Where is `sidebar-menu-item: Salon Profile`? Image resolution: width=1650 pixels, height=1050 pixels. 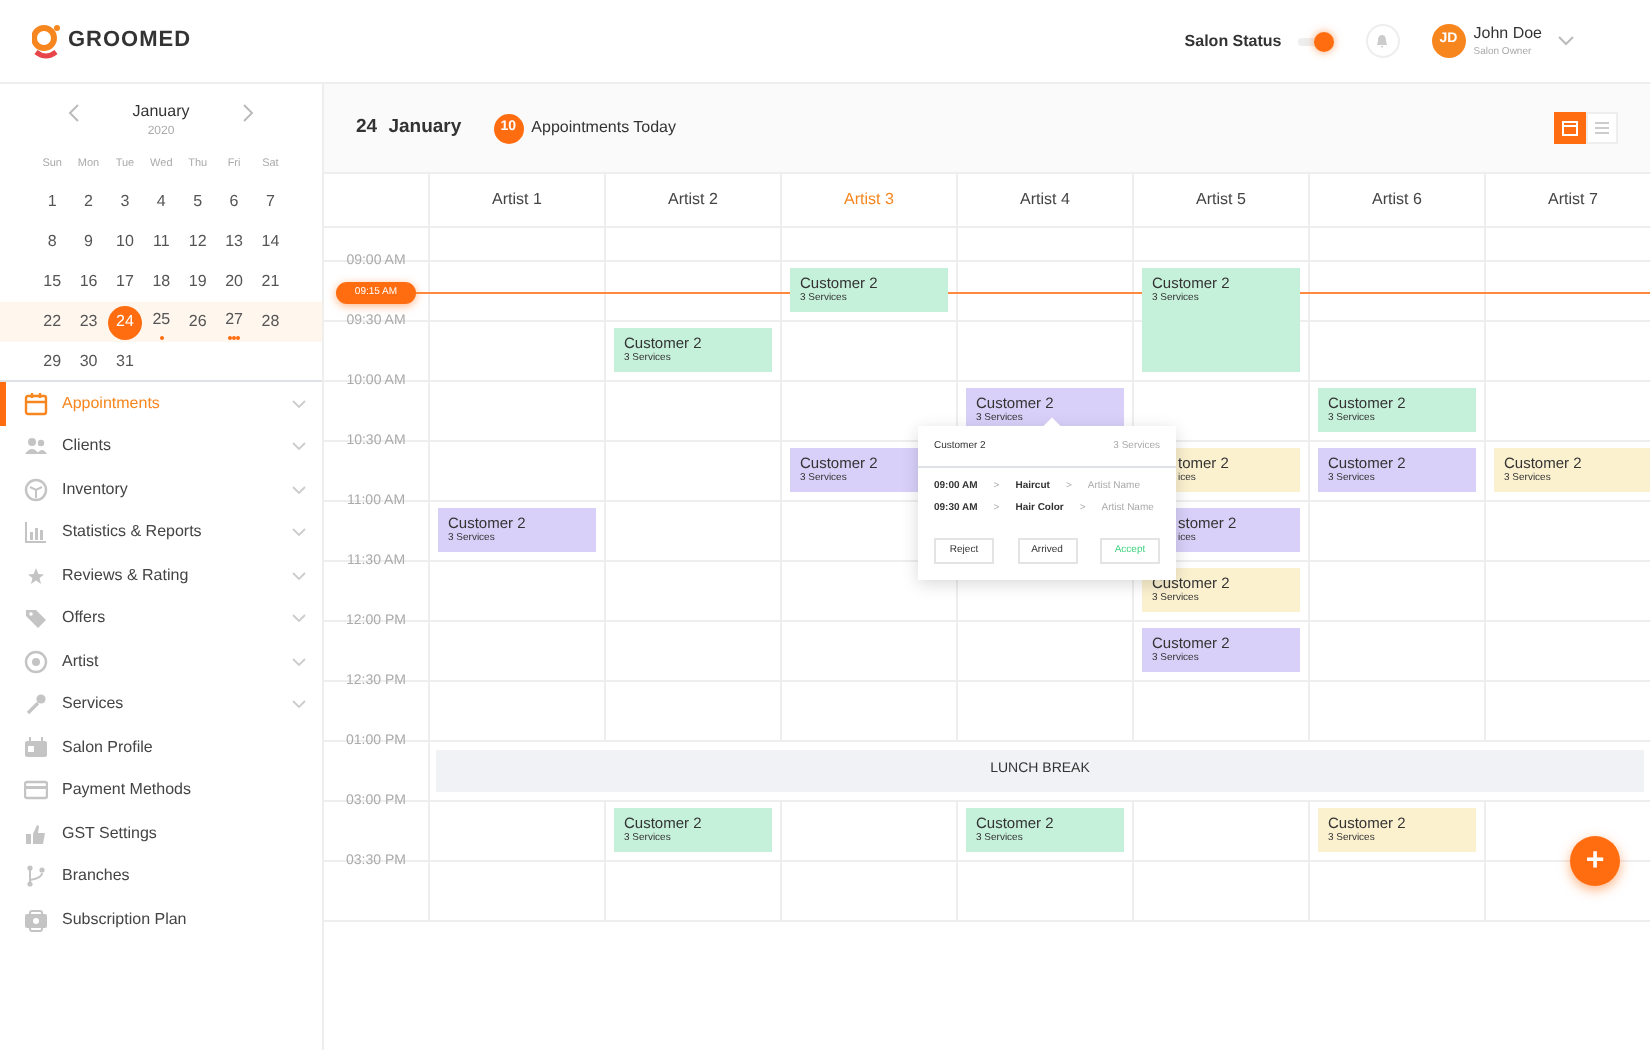
sidebar-menu-item: Salon Profile is located at coordinates (161, 747).